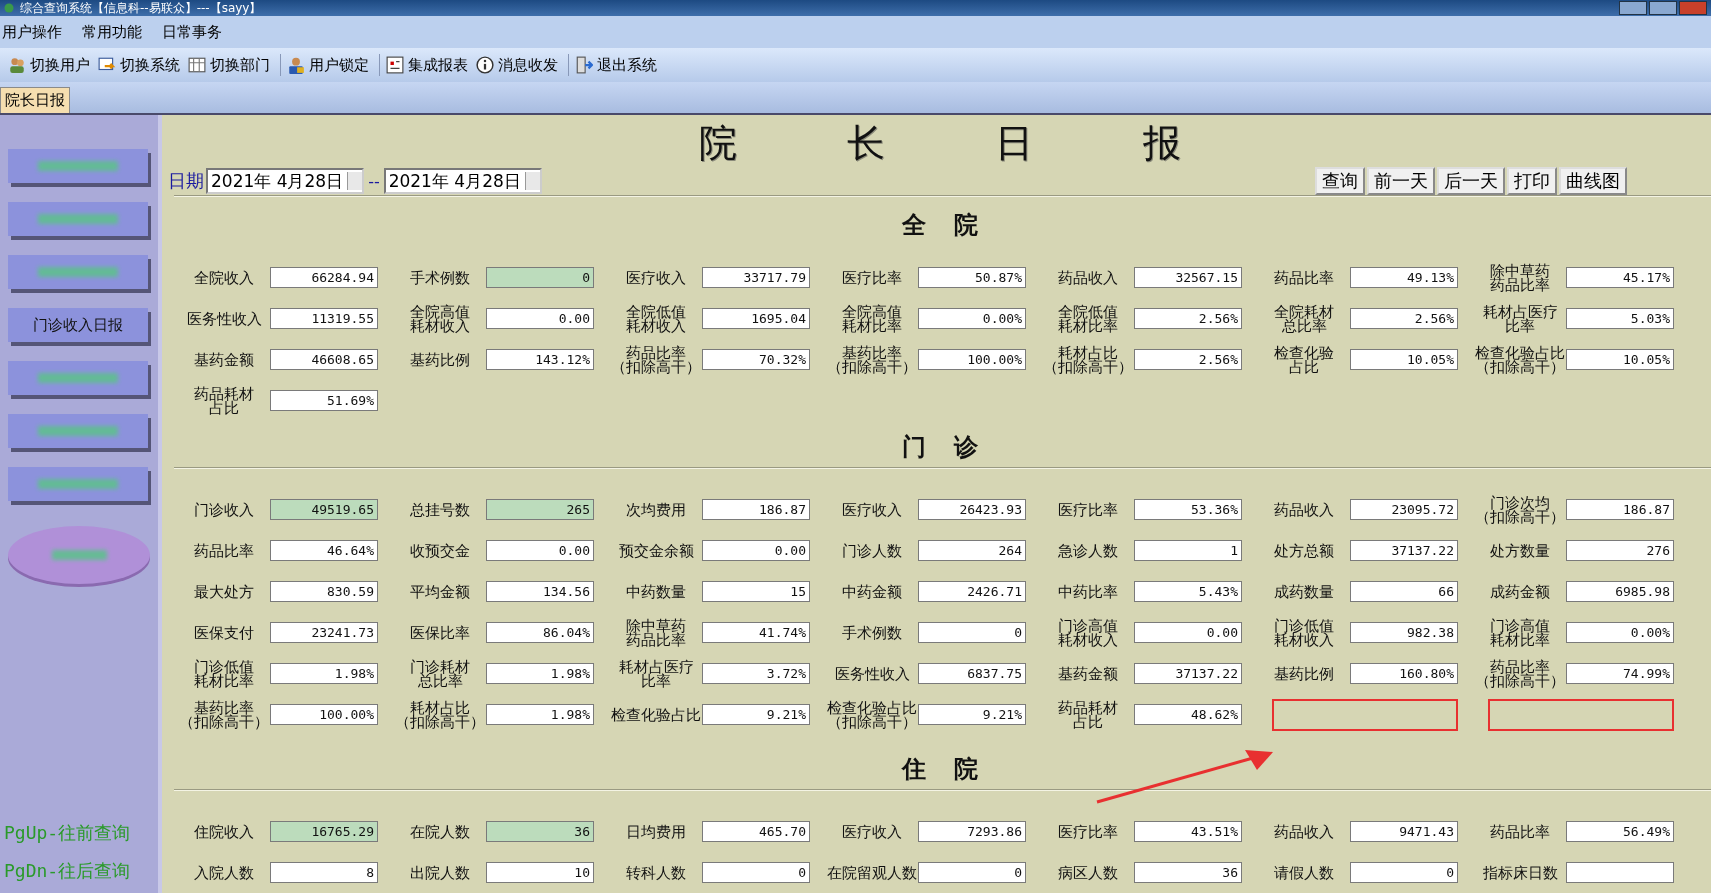 This screenshot has width=1711, height=893. I want to click on value-field: 8, so click(324, 872).